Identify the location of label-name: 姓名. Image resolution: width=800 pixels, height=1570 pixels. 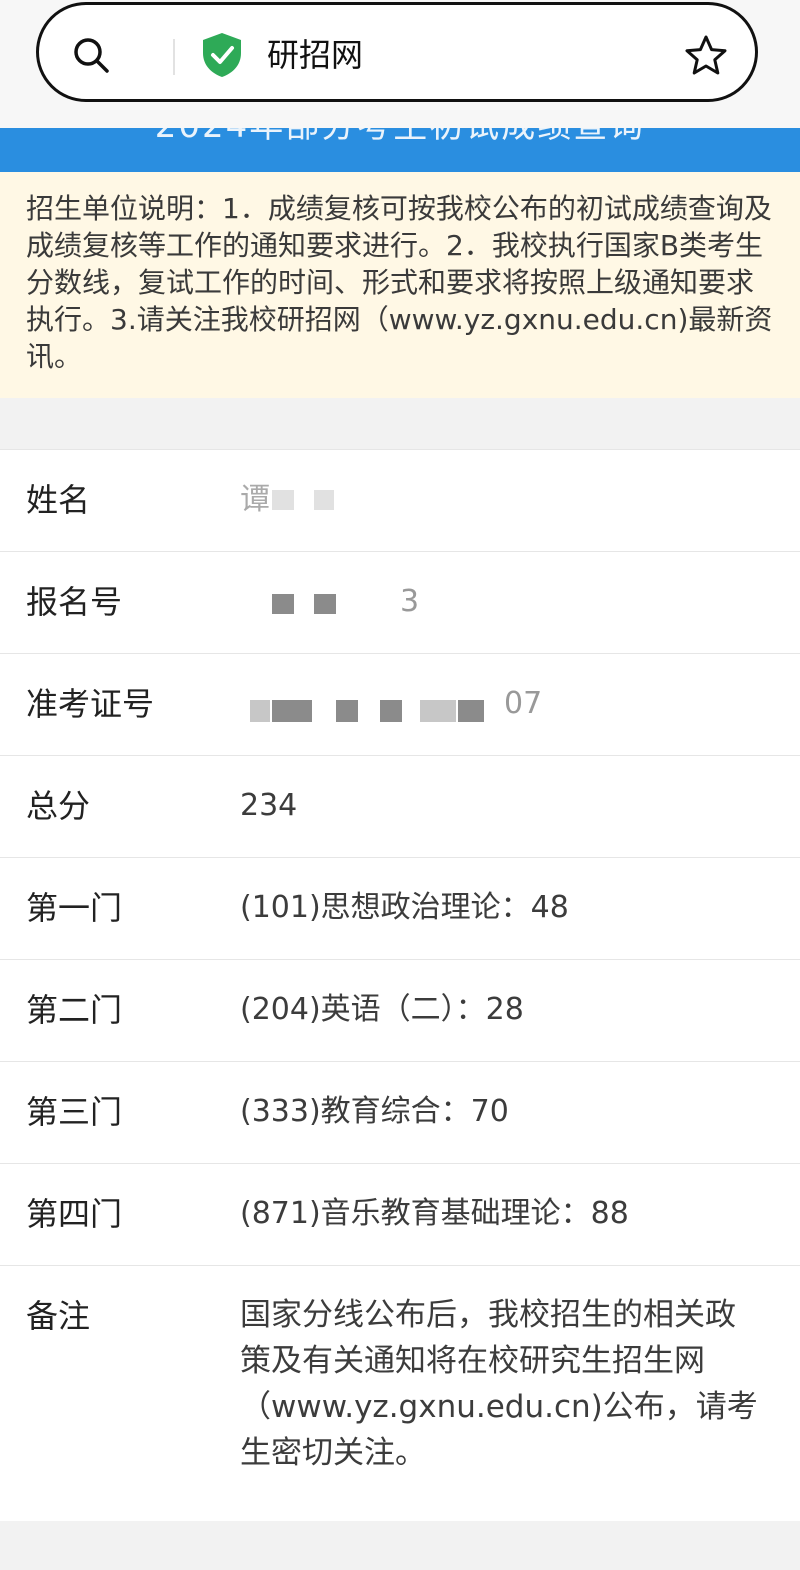
(58, 500).